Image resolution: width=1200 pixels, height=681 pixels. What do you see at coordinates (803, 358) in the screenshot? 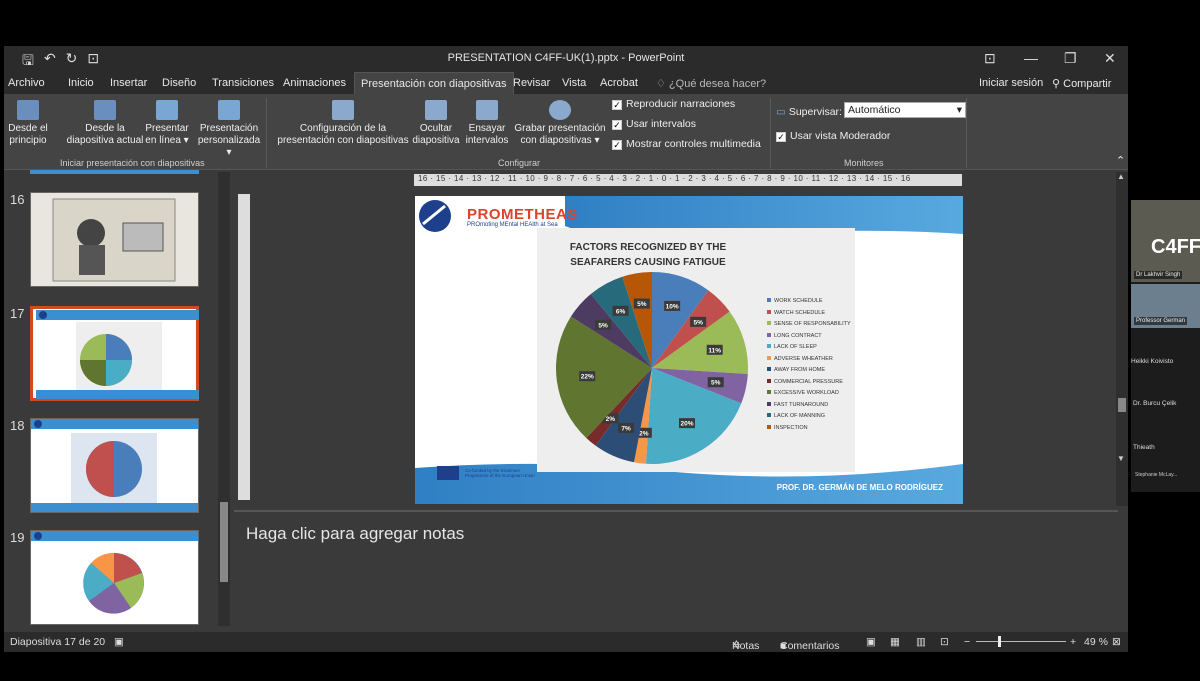
I see `legend-label: ADVERSE WHEATHER` at bounding box center [803, 358].